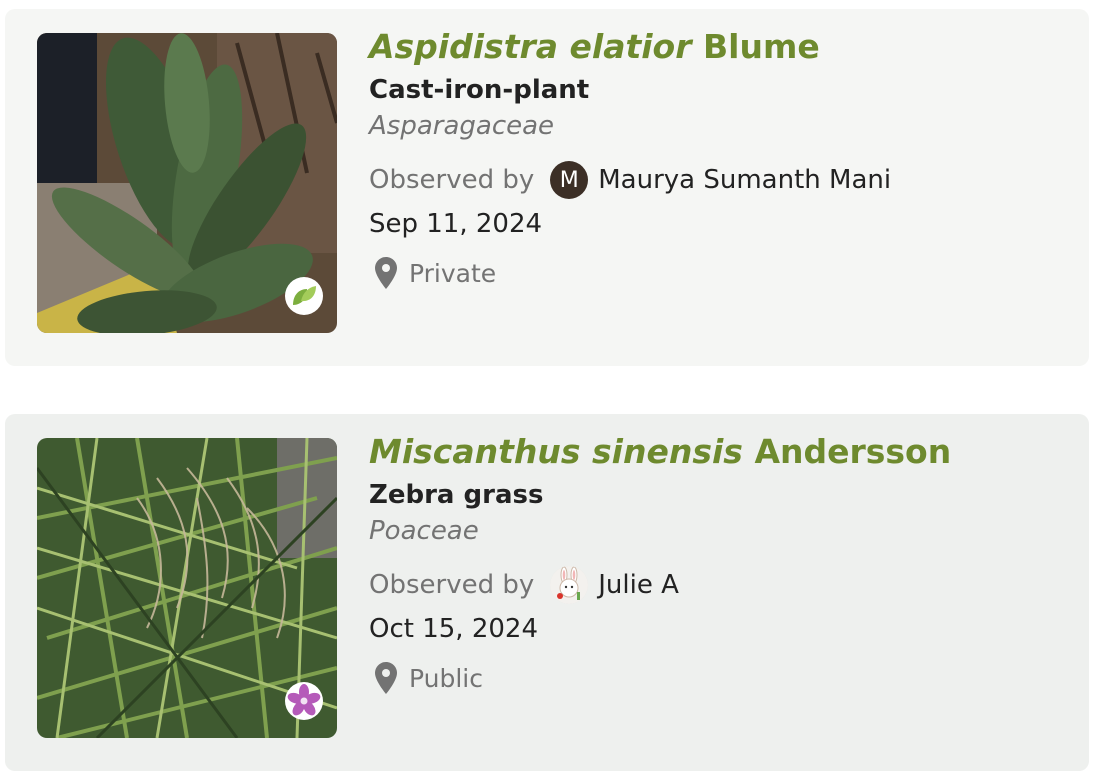  I want to click on observation-date: Sep 11, 2024, so click(456, 224).